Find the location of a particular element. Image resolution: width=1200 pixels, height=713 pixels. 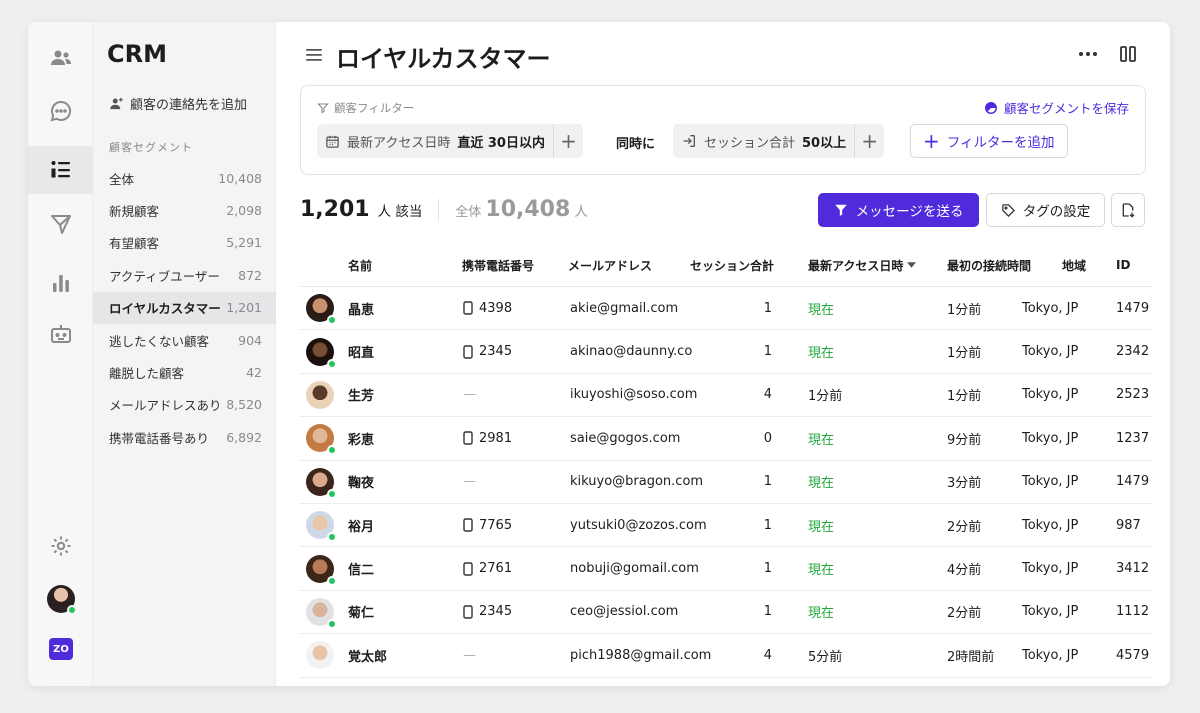

table-row: 菊仁 2345 ceo@jessiol.com 1 現在 2分前 Tokyo, JP 1112 is located at coordinates (726, 613).